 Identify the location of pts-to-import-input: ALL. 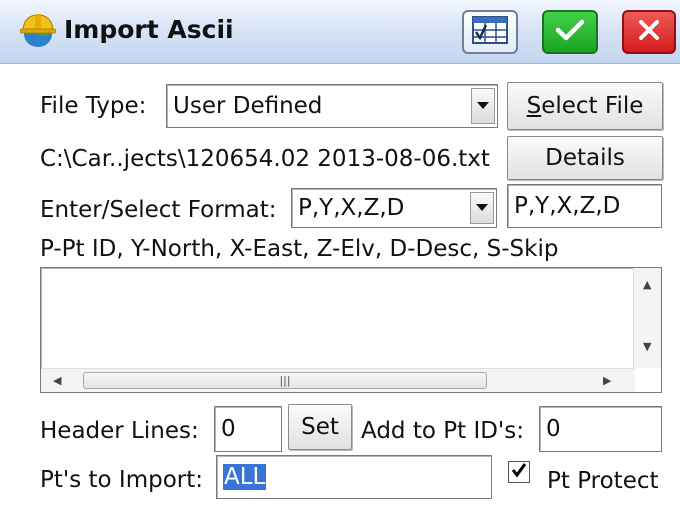
(354, 477).